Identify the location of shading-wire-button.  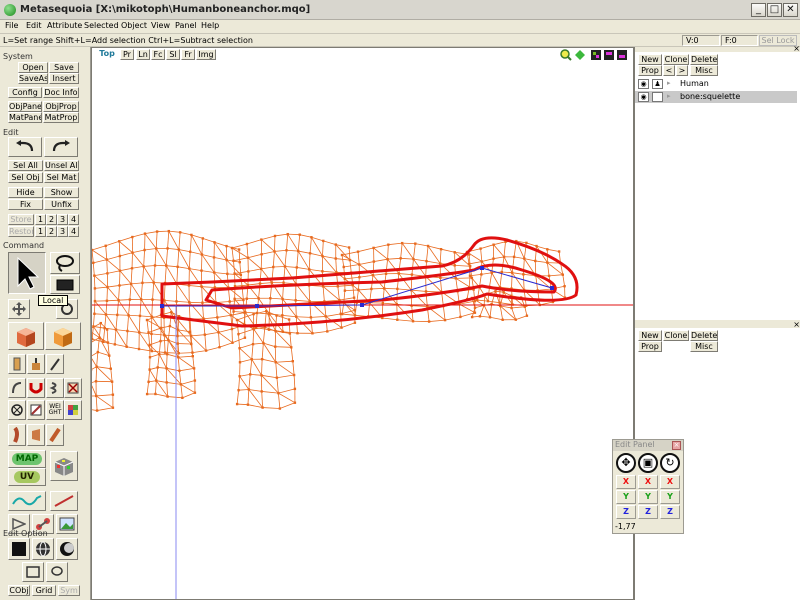
(43, 549).